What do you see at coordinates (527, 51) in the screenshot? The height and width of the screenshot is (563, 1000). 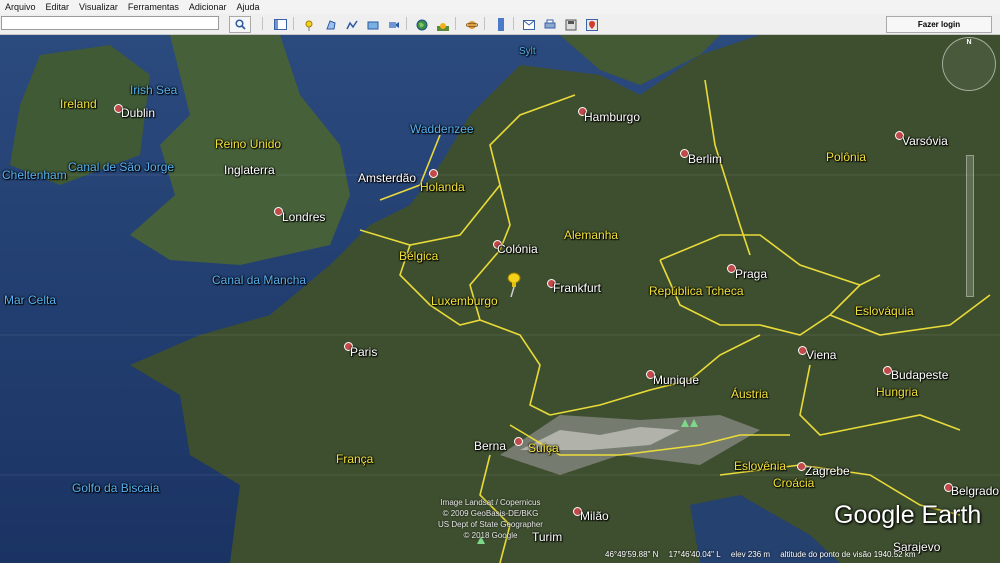 I see `label-sylt: Sylt` at bounding box center [527, 51].